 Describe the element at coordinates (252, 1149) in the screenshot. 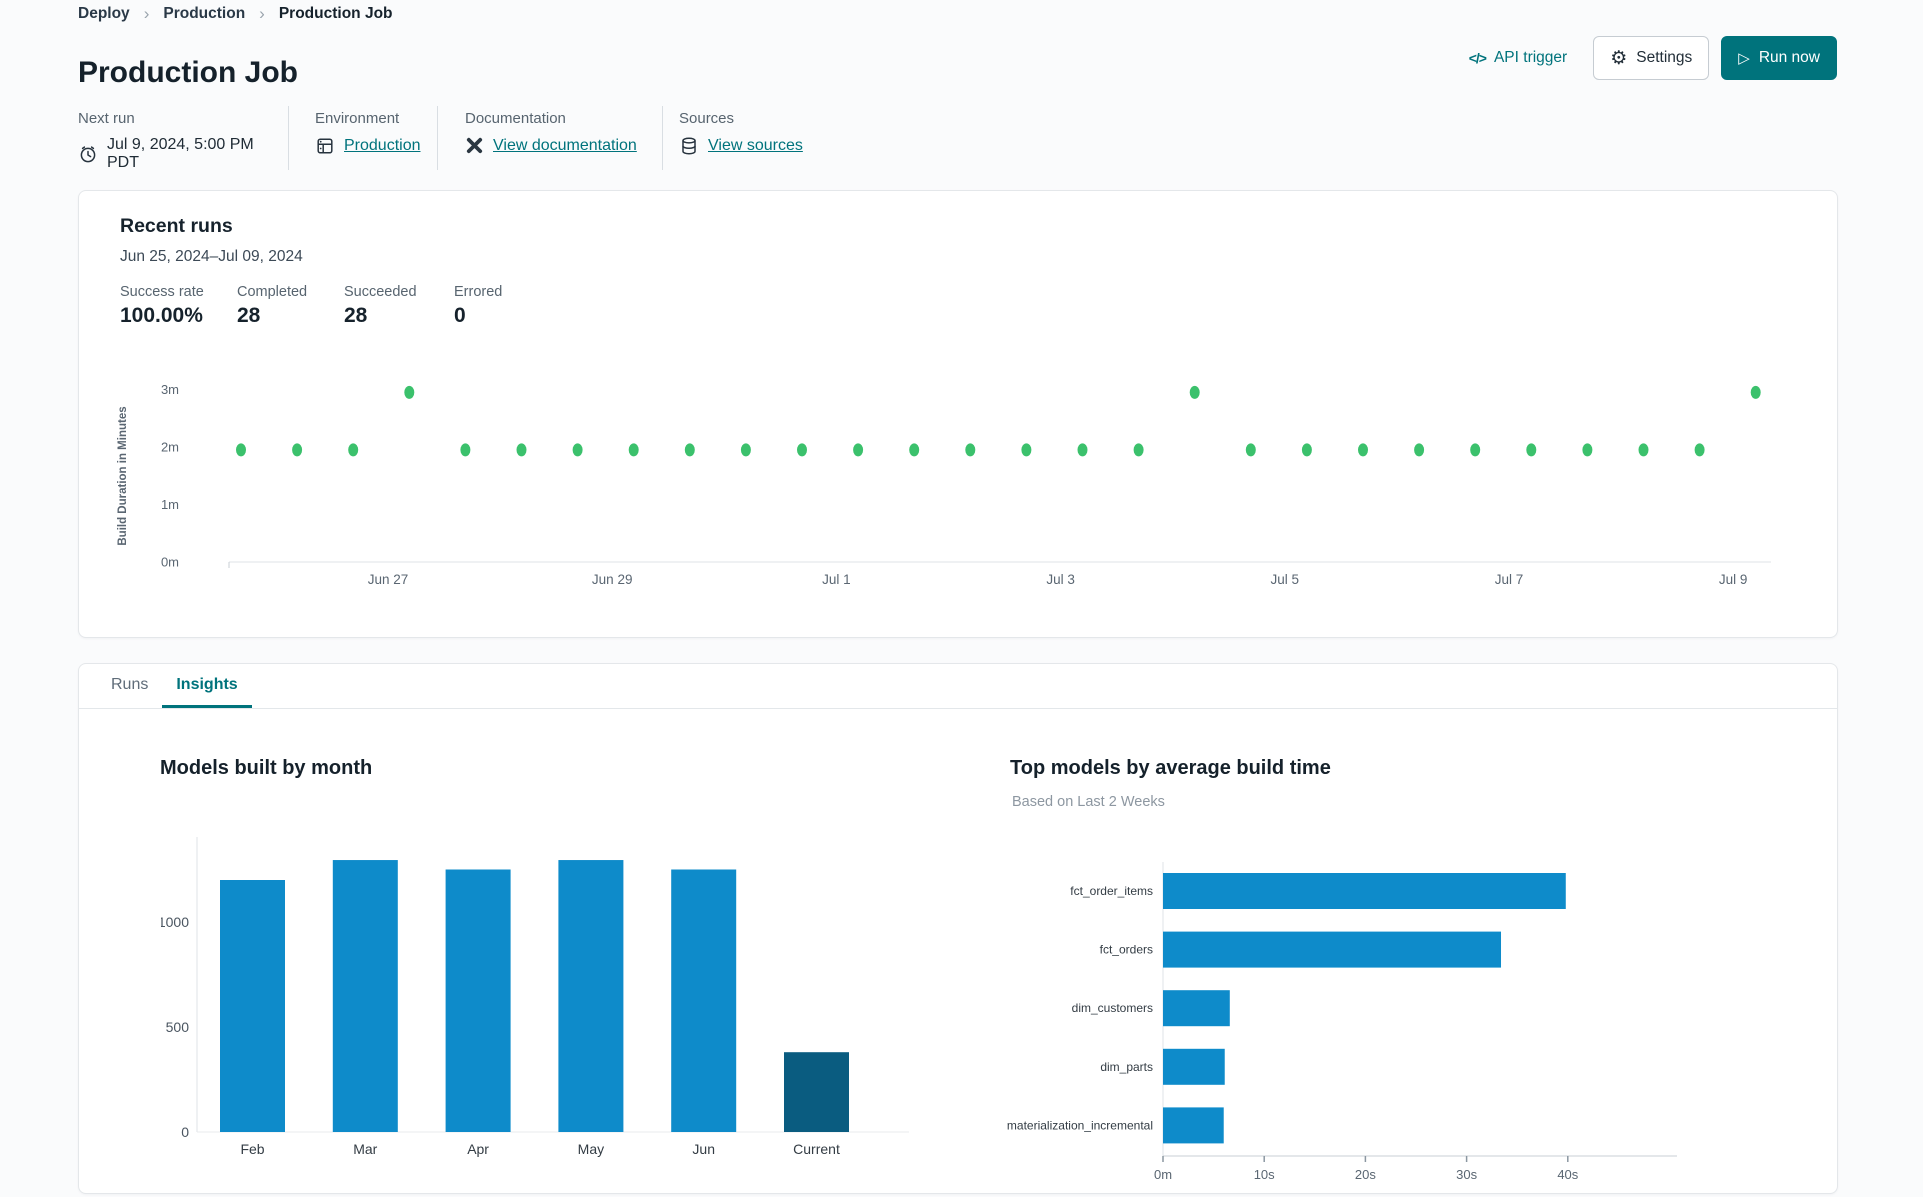

I see `svg-text: Feb` at that location.